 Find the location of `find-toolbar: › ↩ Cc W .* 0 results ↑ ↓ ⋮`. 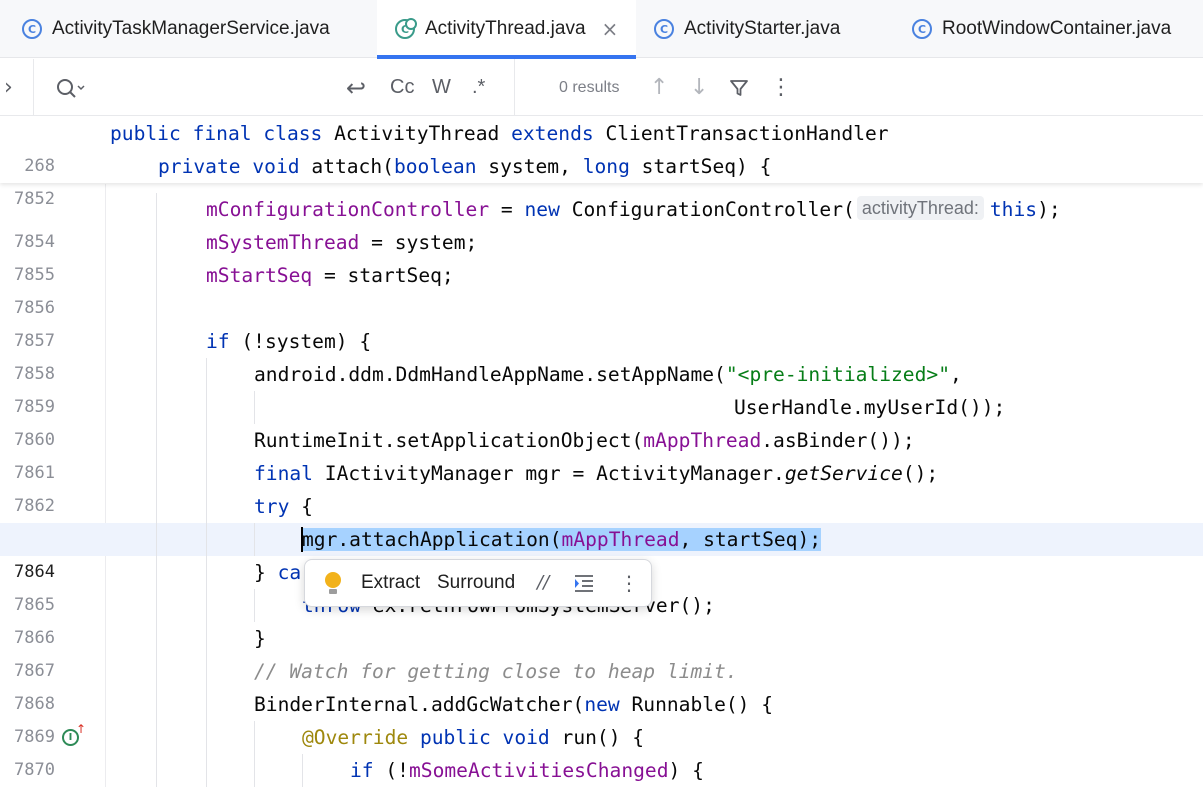

find-toolbar: › ↩ Cc W .* 0 results ↑ ↓ ⋮ is located at coordinates (601, 87).